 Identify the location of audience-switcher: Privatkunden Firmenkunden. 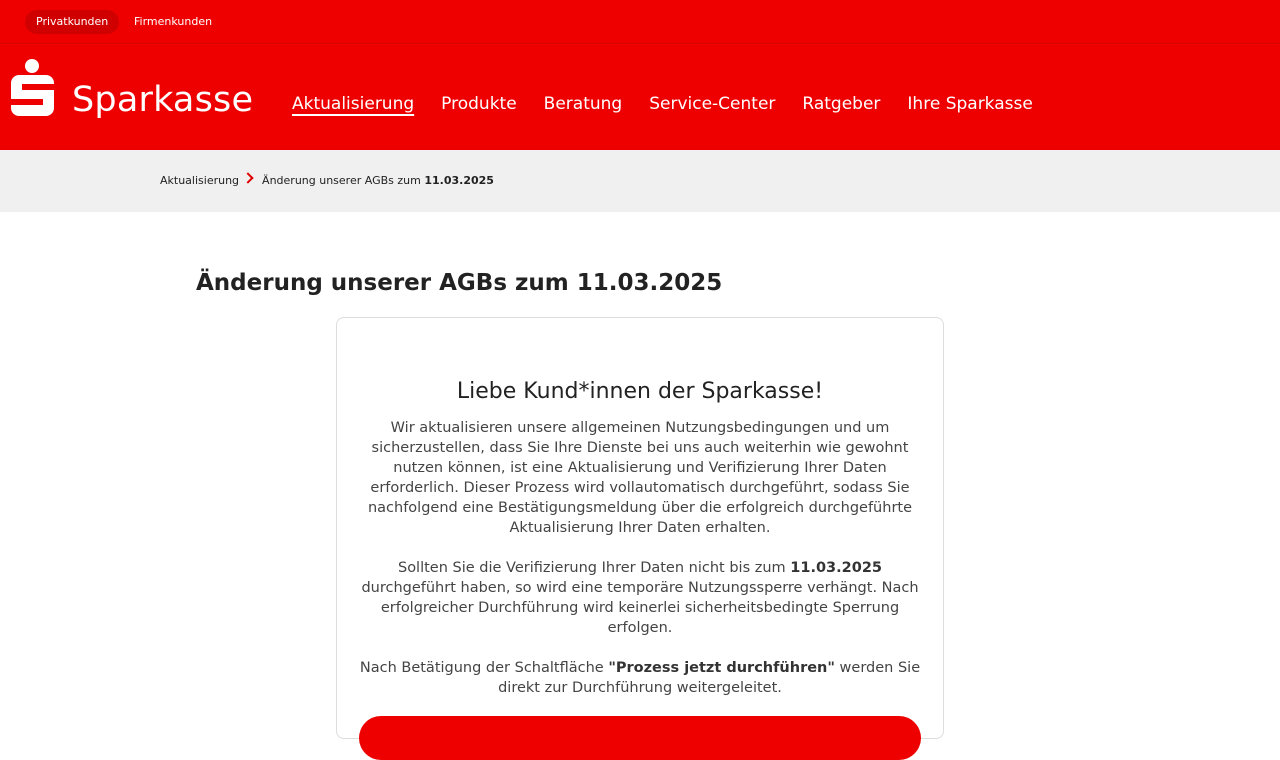
(640, 22).